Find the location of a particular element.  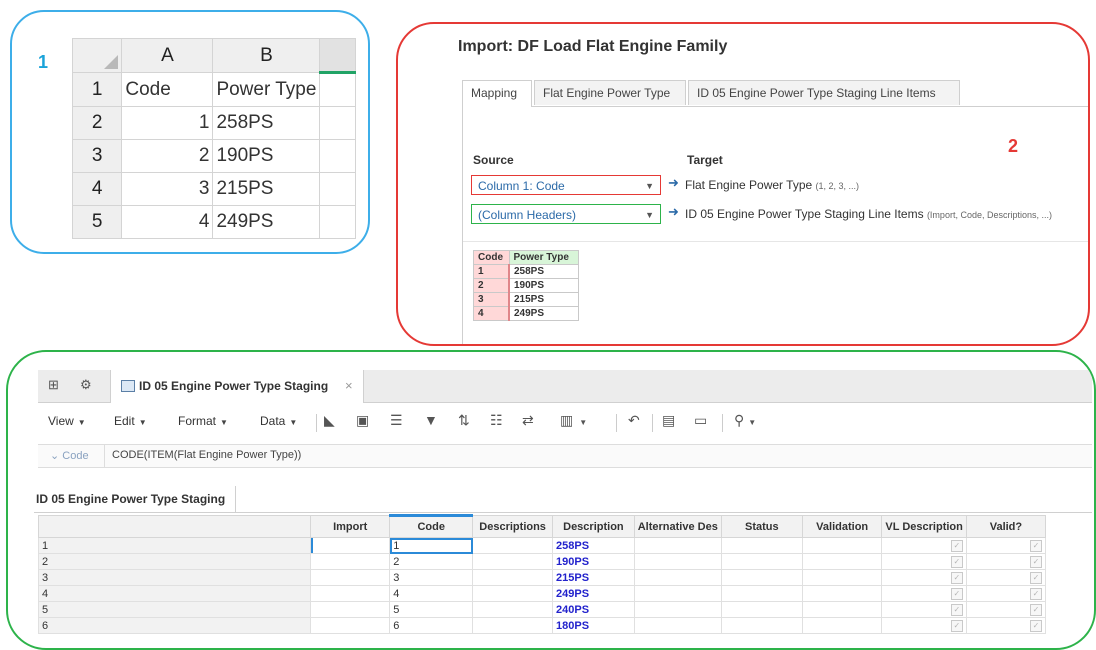

description-cell: 249PS is located at coordinates (593, 593).